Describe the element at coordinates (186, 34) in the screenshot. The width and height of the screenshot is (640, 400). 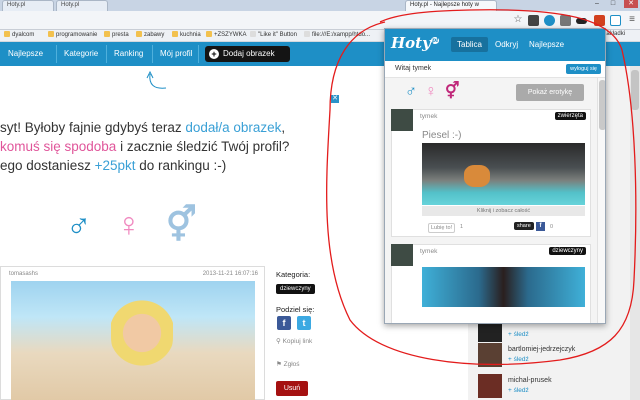
I see `bookmark-item: kuchnia` at that location.